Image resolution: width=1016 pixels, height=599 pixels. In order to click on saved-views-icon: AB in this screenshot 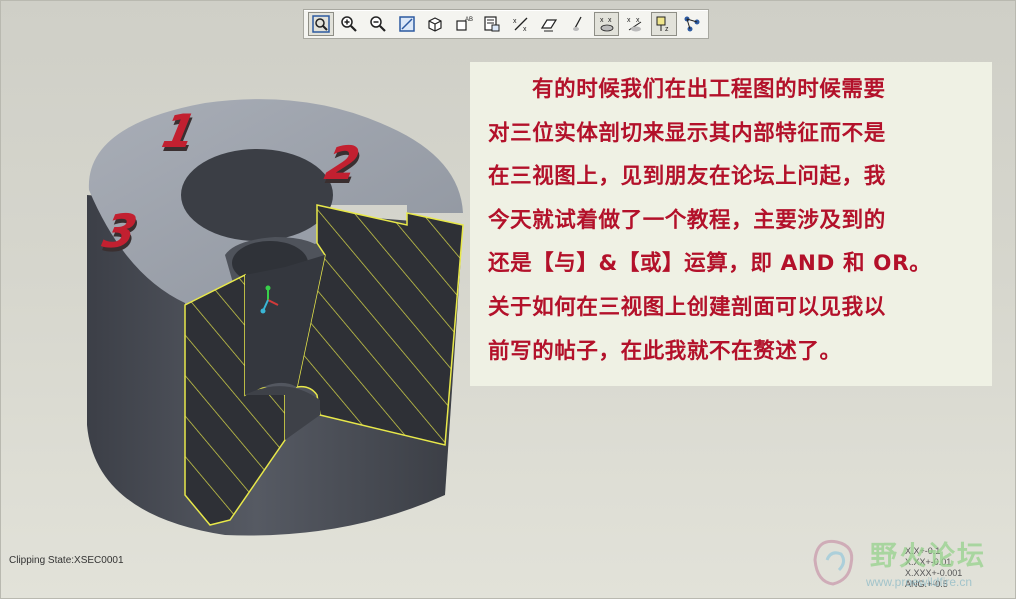, I will do `click(464, 24)`.